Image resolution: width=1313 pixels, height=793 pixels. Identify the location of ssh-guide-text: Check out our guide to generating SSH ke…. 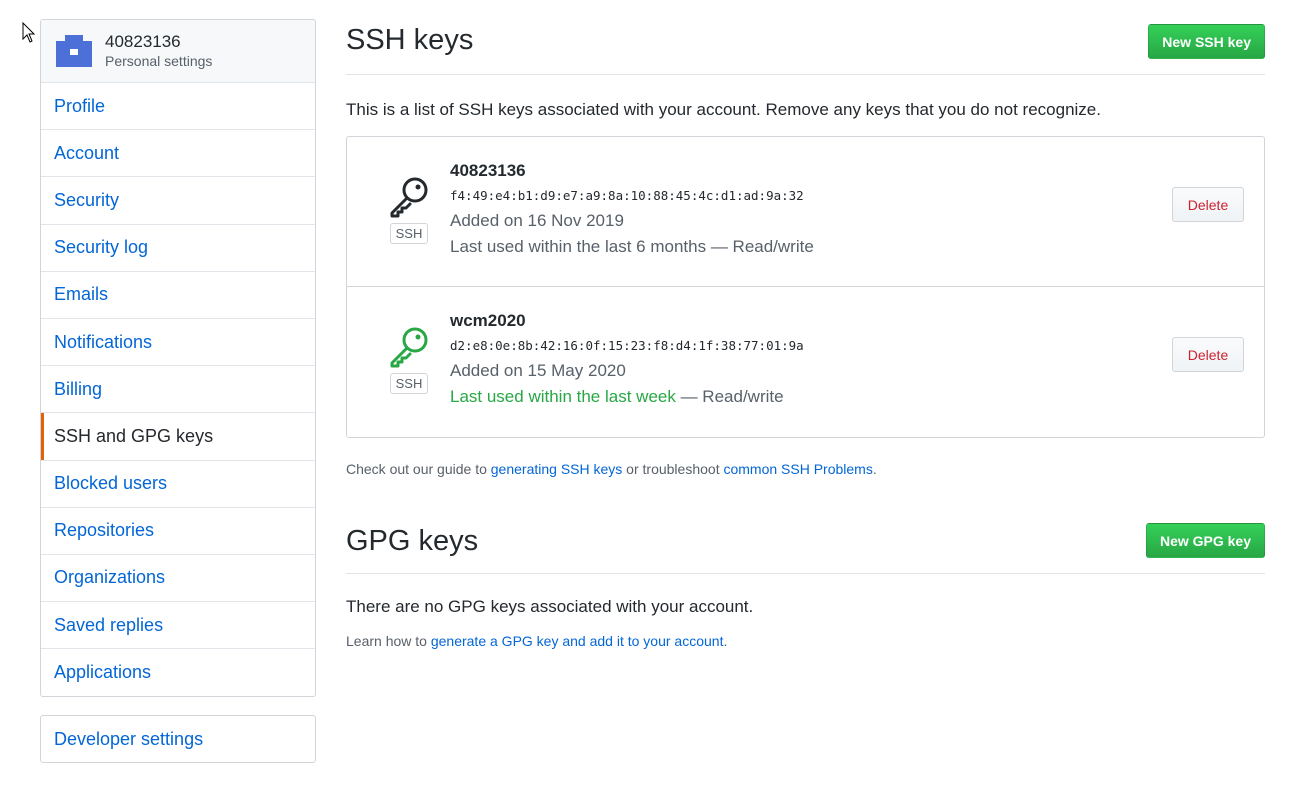
(805, 469).